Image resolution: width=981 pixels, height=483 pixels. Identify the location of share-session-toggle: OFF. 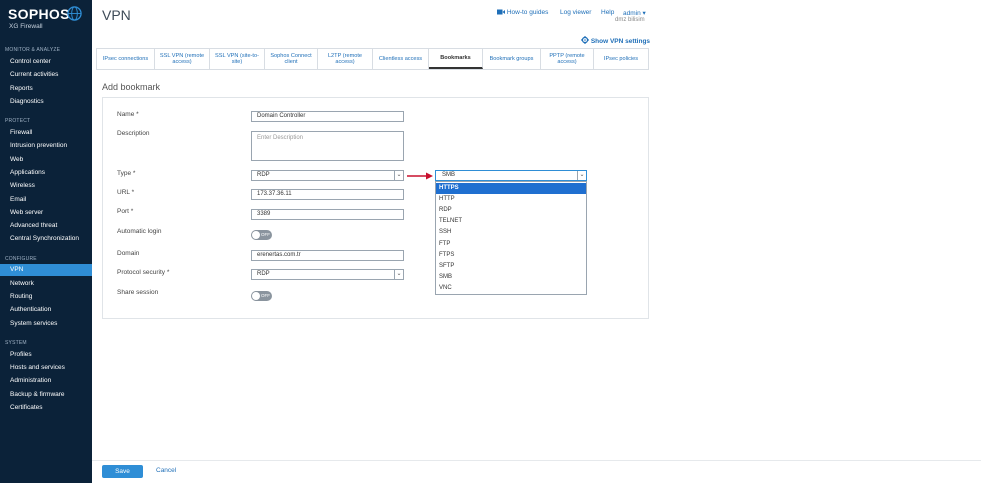
(261, 296).